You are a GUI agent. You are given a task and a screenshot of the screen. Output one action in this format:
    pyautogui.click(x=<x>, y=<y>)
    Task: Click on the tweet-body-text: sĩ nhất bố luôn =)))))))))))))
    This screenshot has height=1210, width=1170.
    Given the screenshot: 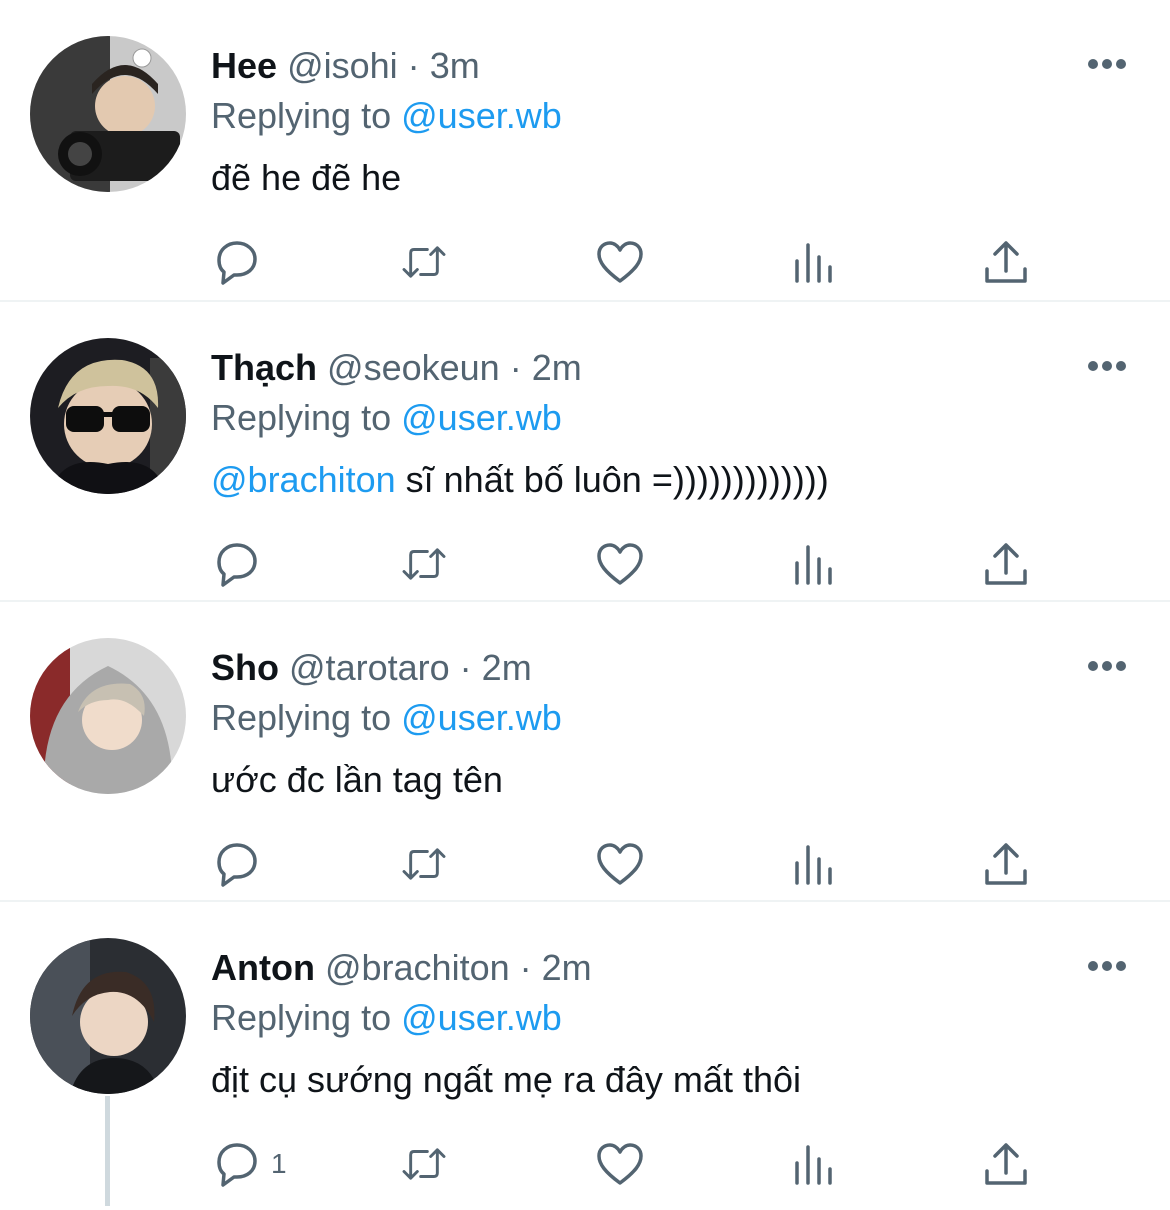 What is the action you would take?
    pyautogui.click(x=612, y=479)
    